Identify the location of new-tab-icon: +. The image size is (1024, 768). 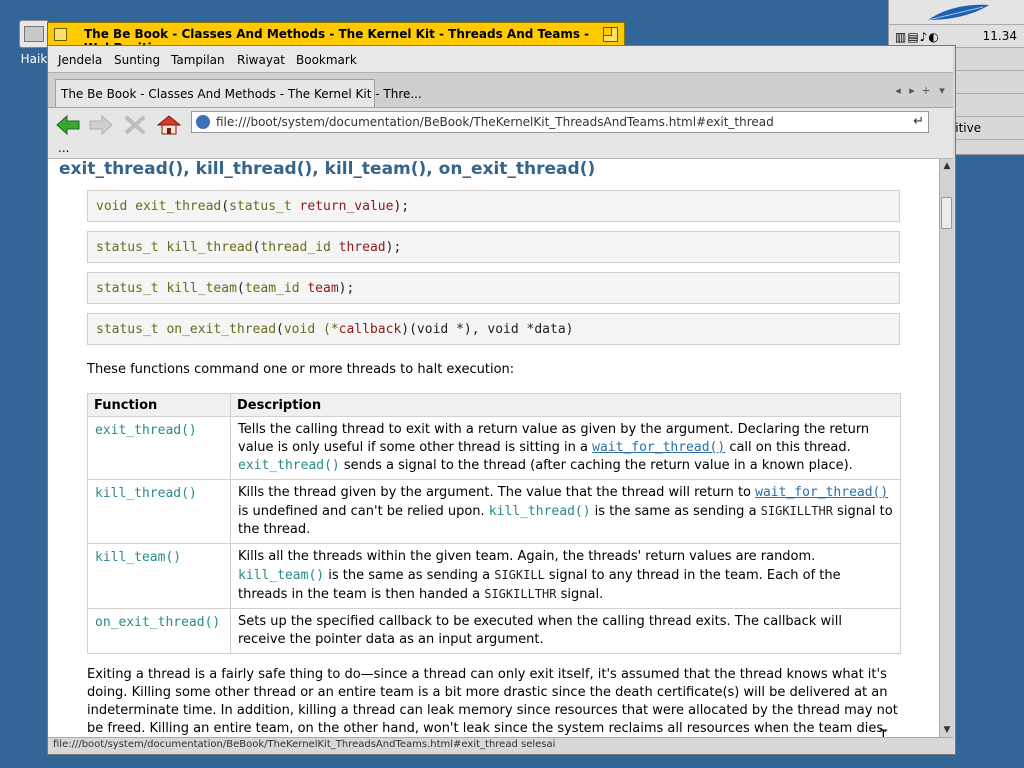
(926, 91).